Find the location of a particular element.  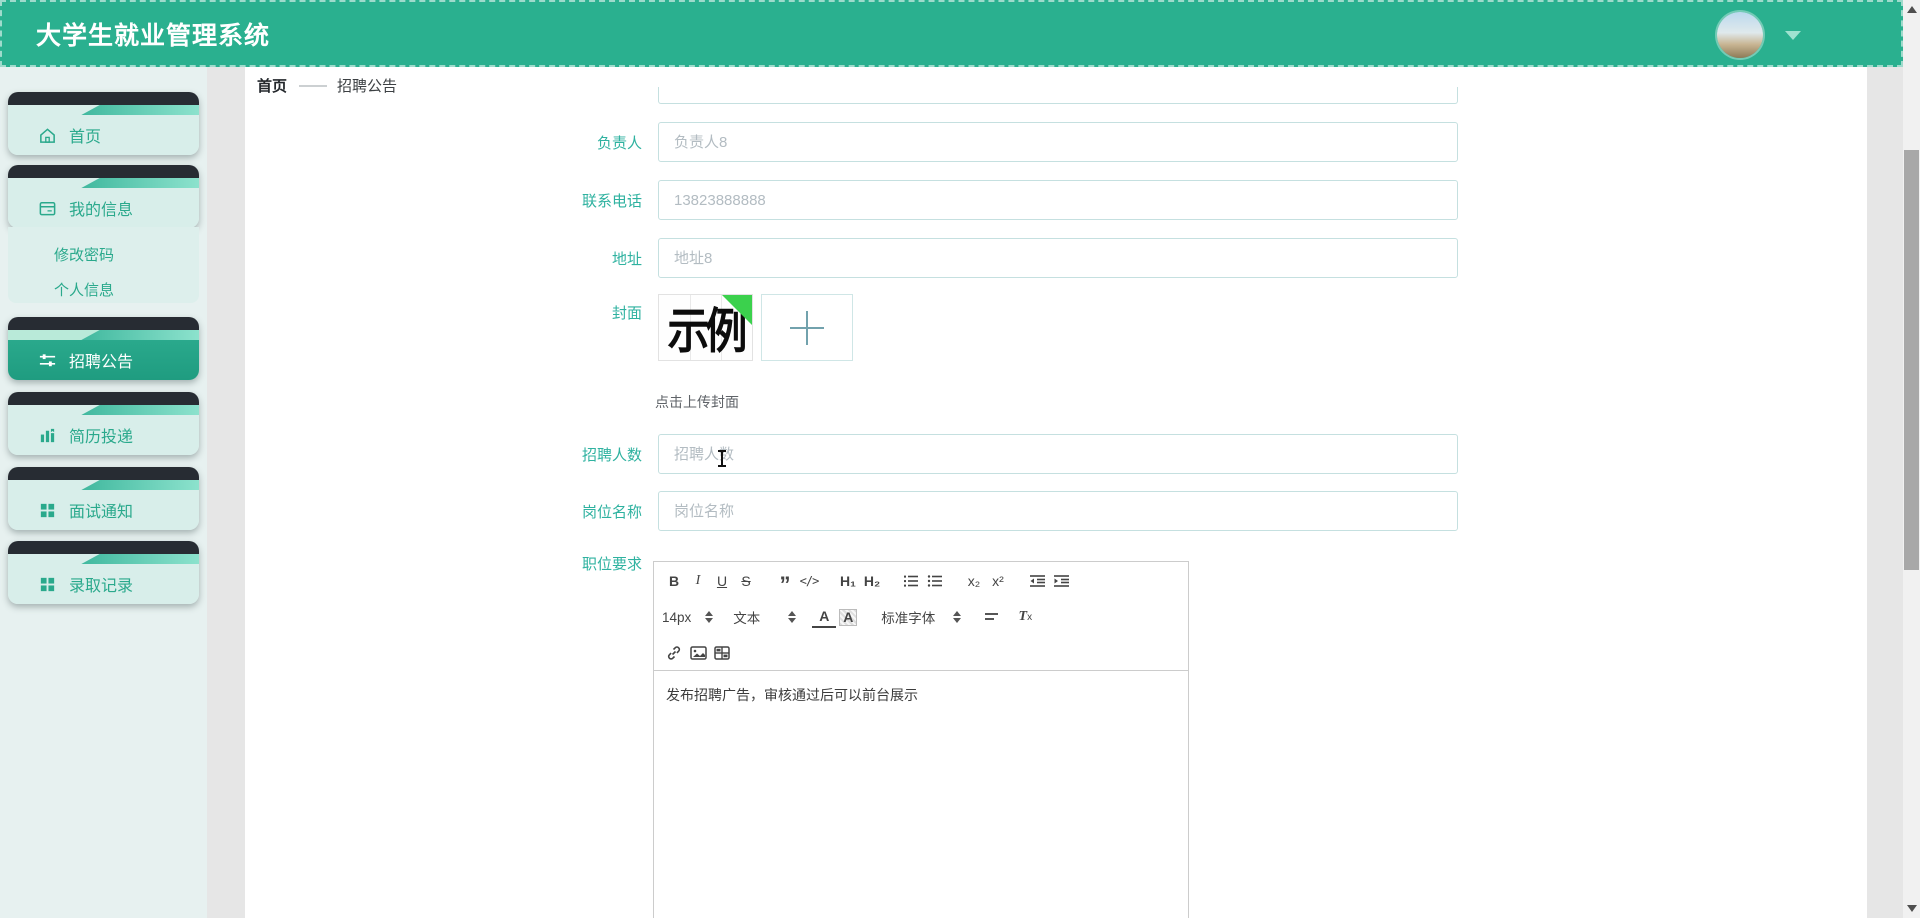

italic-button: I is located at coordinates (698, 581).